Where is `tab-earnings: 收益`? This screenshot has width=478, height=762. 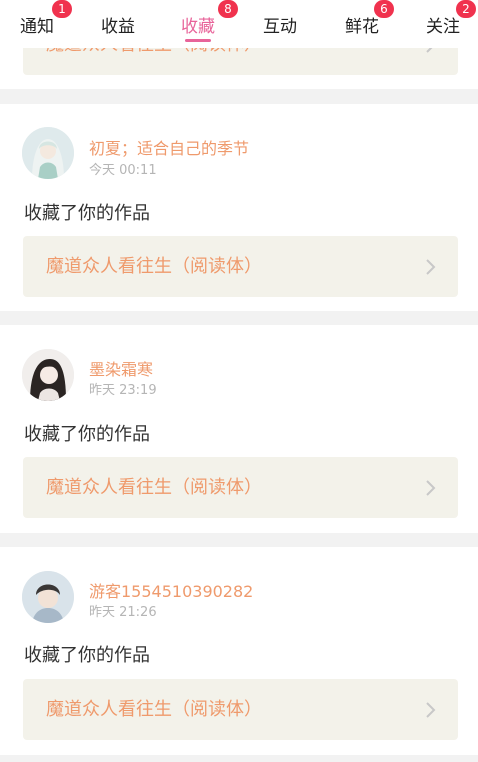 tab-earnings: 收益 is located at coordinates (118, 24).